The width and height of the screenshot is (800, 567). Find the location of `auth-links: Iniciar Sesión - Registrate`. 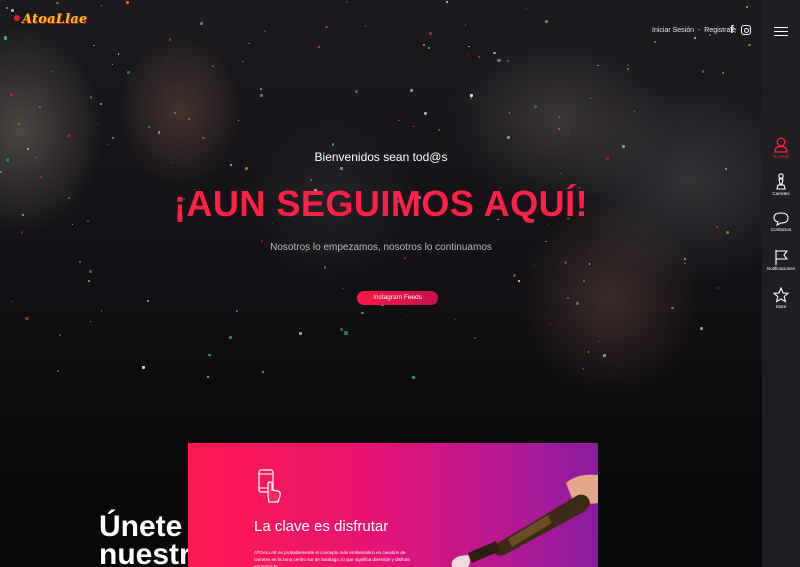

auth-links: Iniciar Sesión - Registrate is located at coordinates (694, 30).